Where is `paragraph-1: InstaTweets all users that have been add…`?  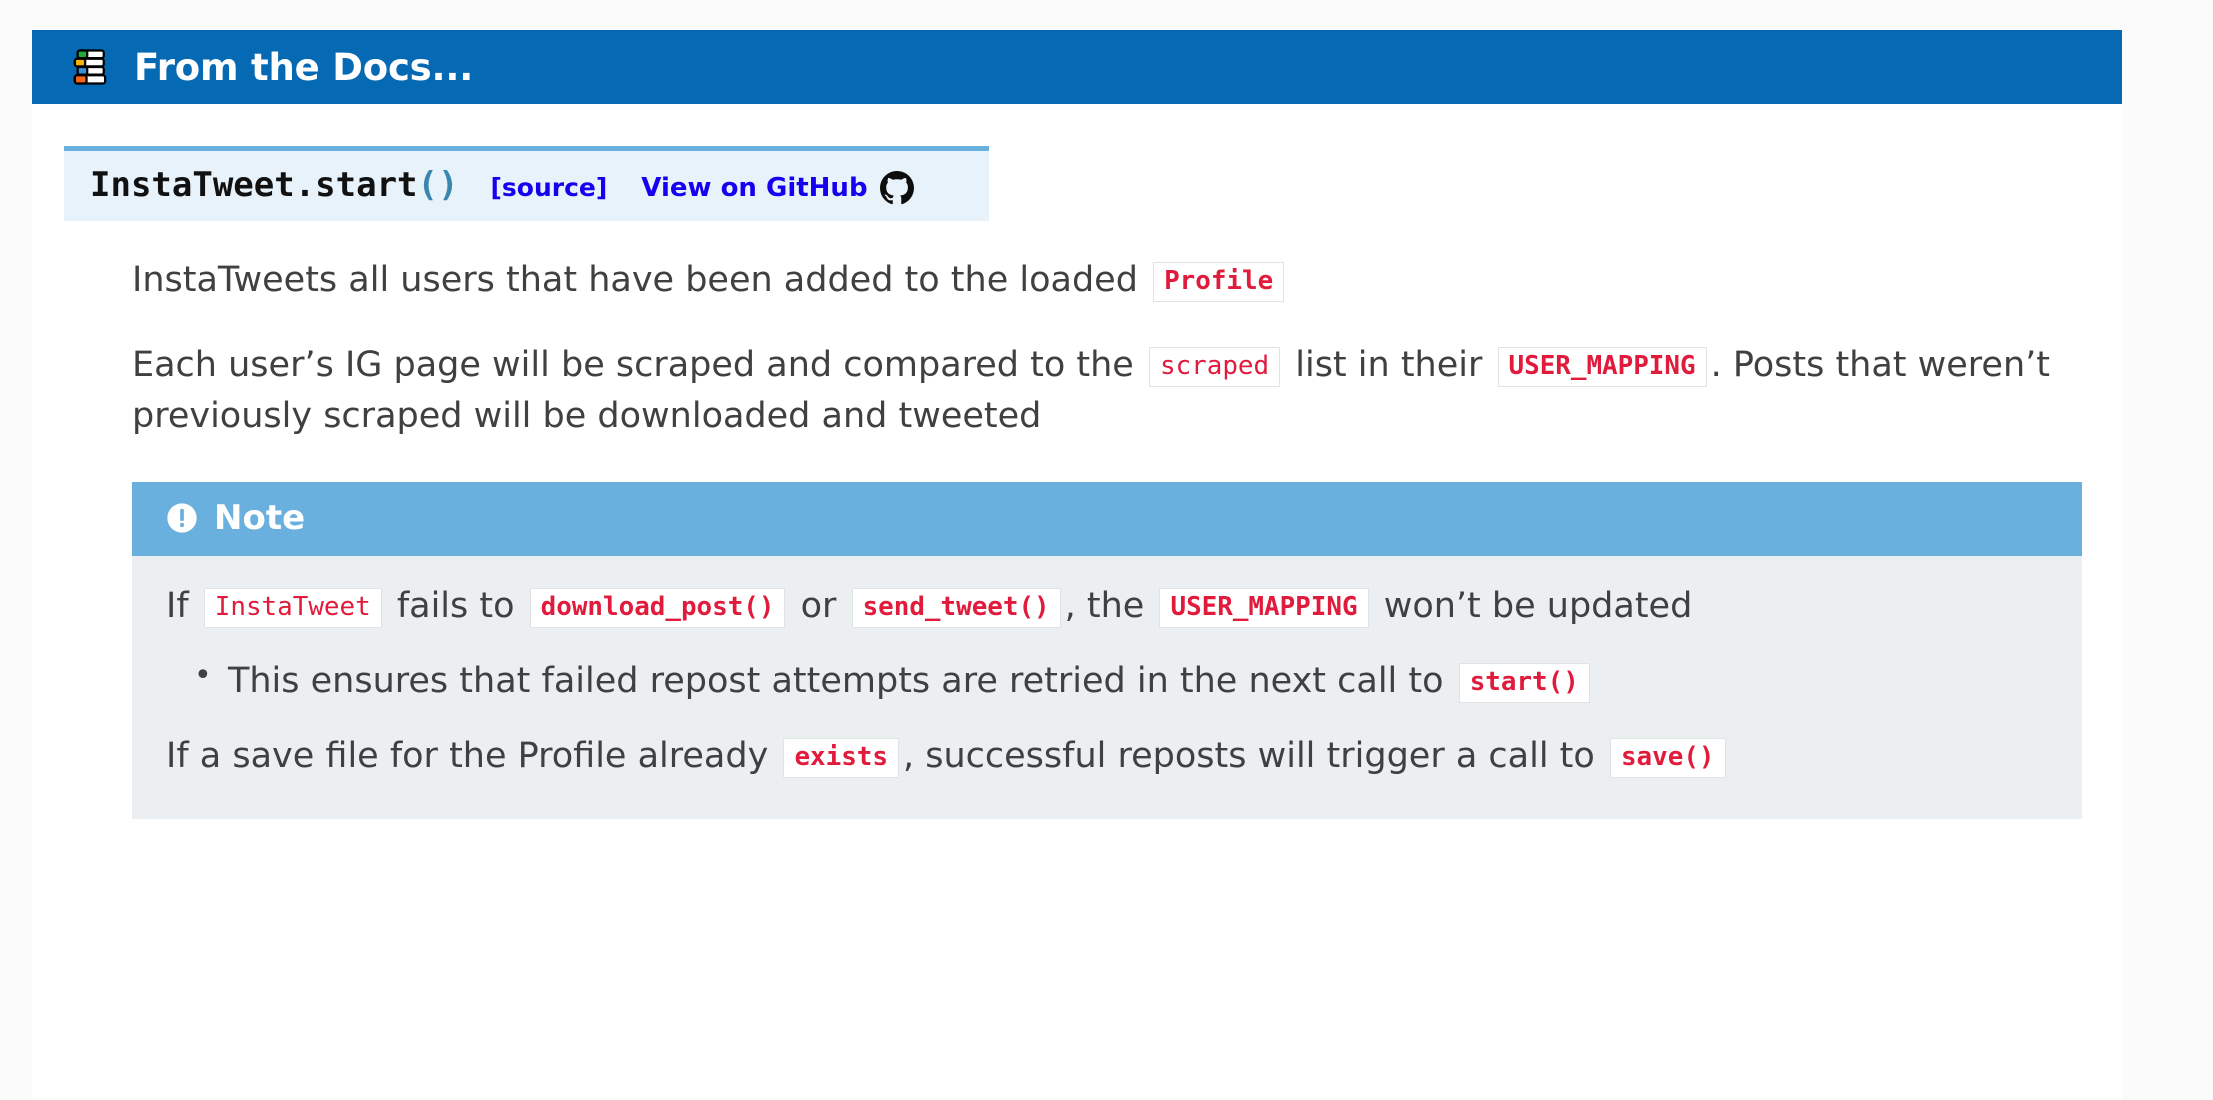 paragraph-1: InstaTweets all users that have been add… is located at coordinates (1107, 280).